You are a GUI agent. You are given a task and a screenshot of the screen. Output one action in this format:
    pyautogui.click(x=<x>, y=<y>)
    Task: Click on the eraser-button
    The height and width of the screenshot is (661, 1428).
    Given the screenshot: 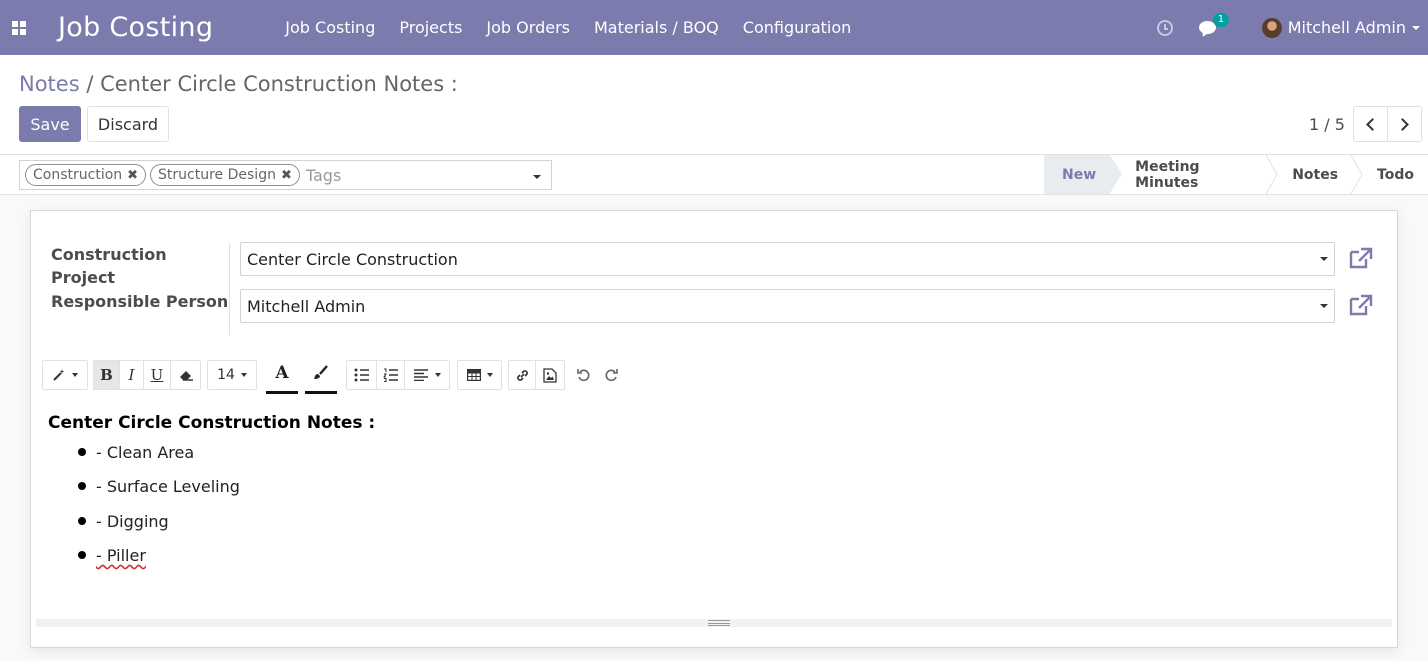 What is the action you would take?
    pyautogui.click(x=185, y=375)
    